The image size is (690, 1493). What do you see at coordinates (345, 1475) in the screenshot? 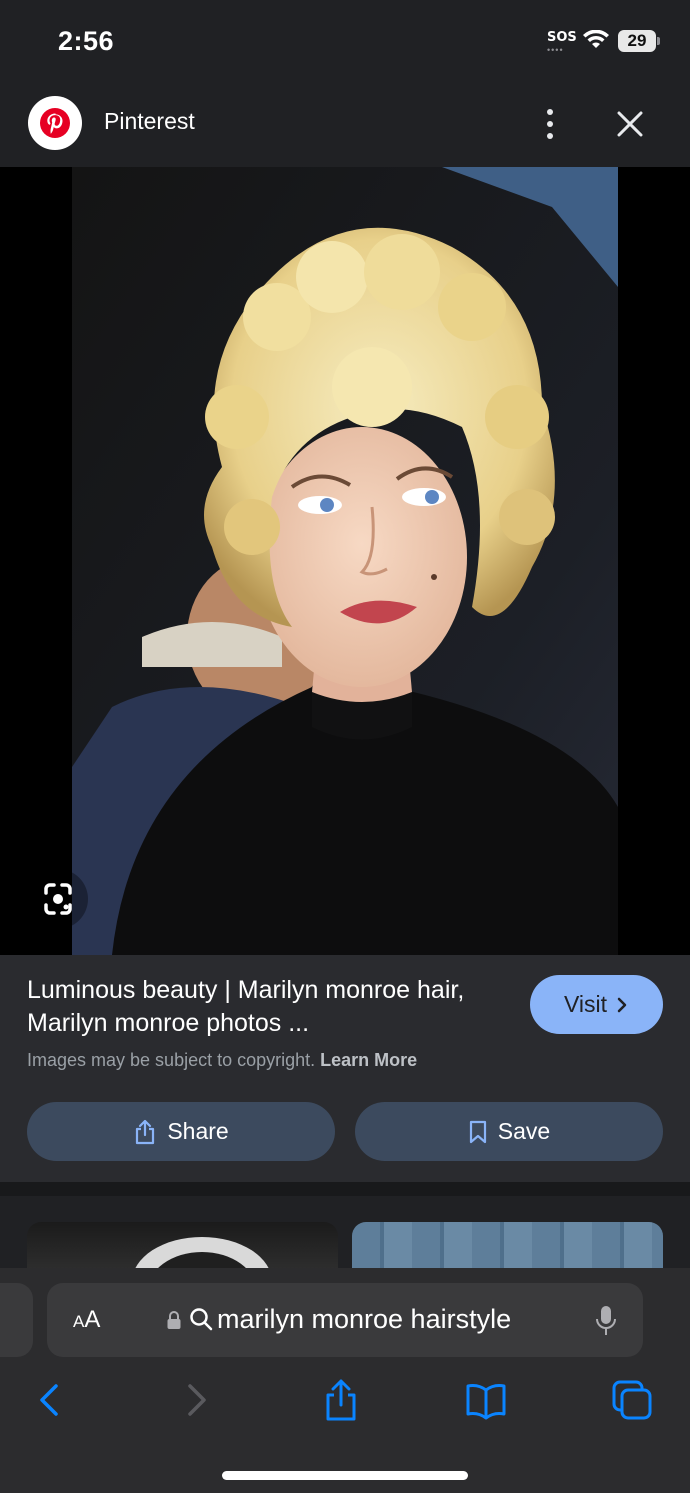
I see `home-indicator` at bounding box center [345, 1475].